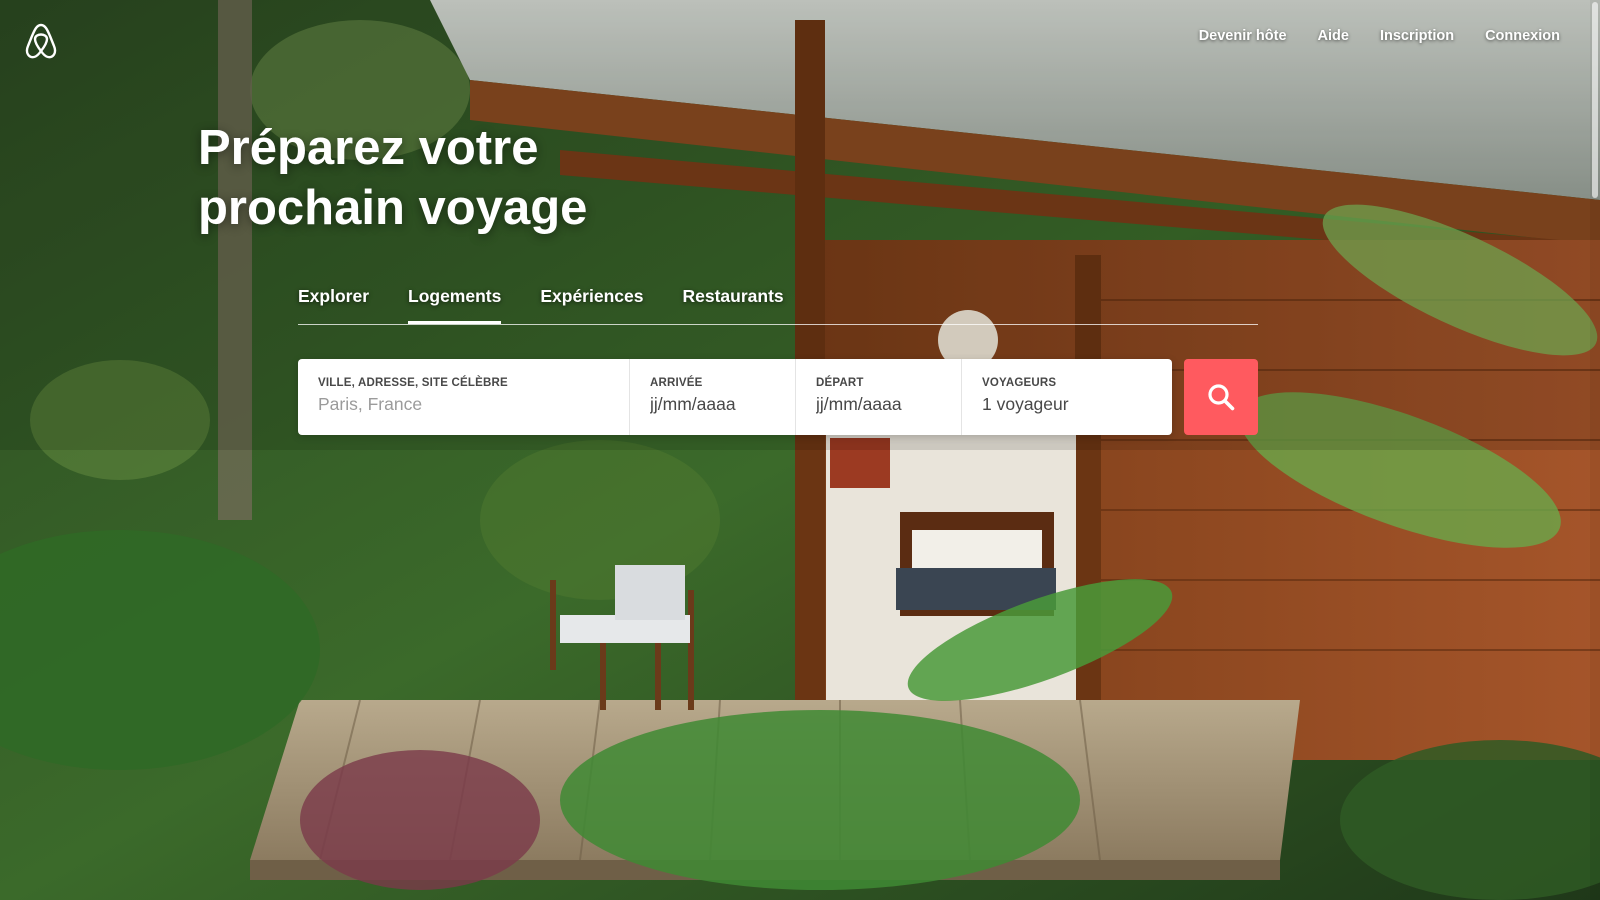  What do you see at coordinates (732, 296) in the screenshot?
I see `tab-restaurants: Restaurants` at bounding box center [732, 296].